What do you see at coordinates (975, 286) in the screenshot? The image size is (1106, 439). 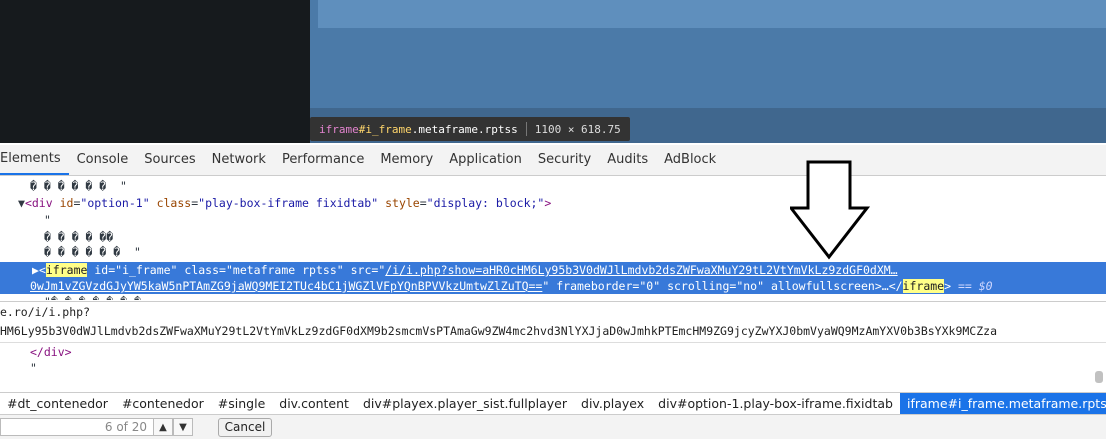 I see `selected-marker: == $0` at bounding box center [975, 286].